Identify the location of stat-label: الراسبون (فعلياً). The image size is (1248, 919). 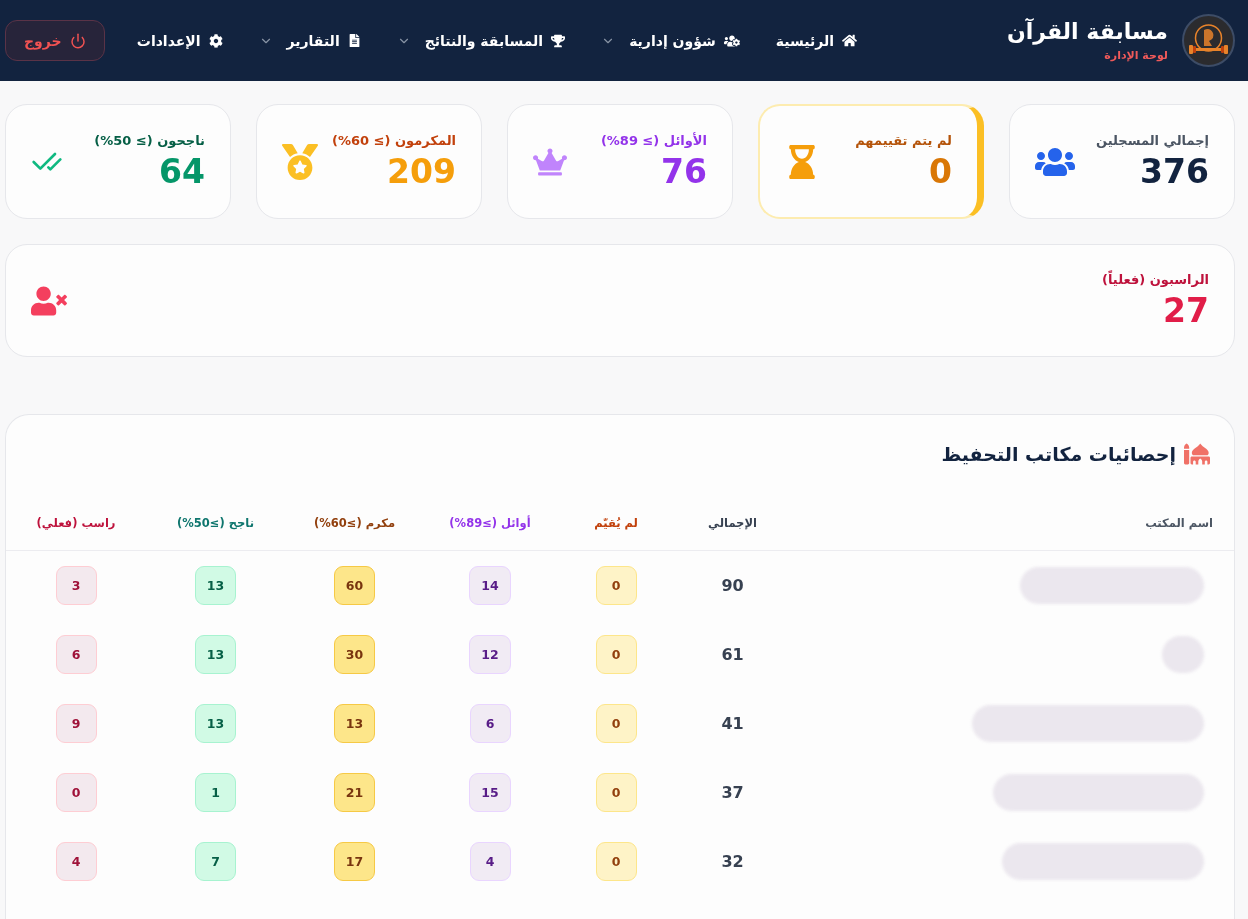
(1155, 279).